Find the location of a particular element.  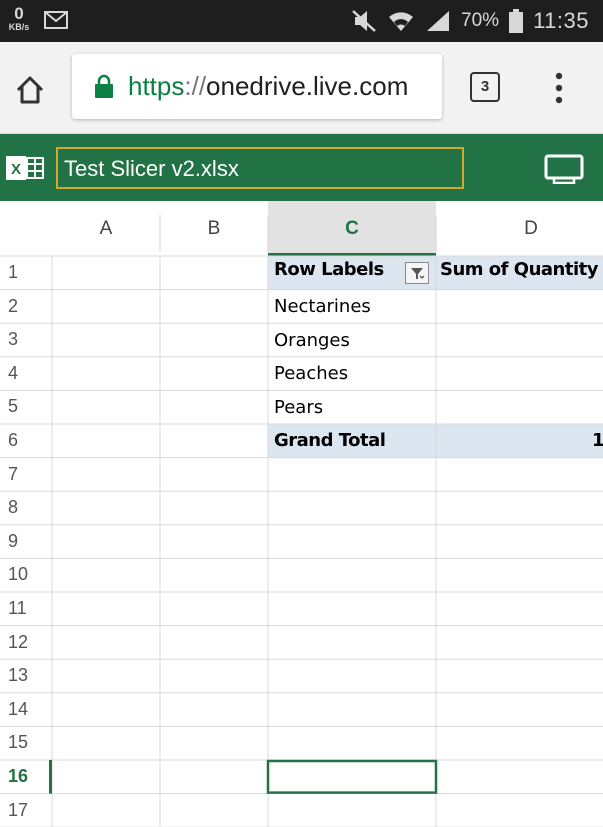

column-header-b: B is located at coordinates (214, 228).